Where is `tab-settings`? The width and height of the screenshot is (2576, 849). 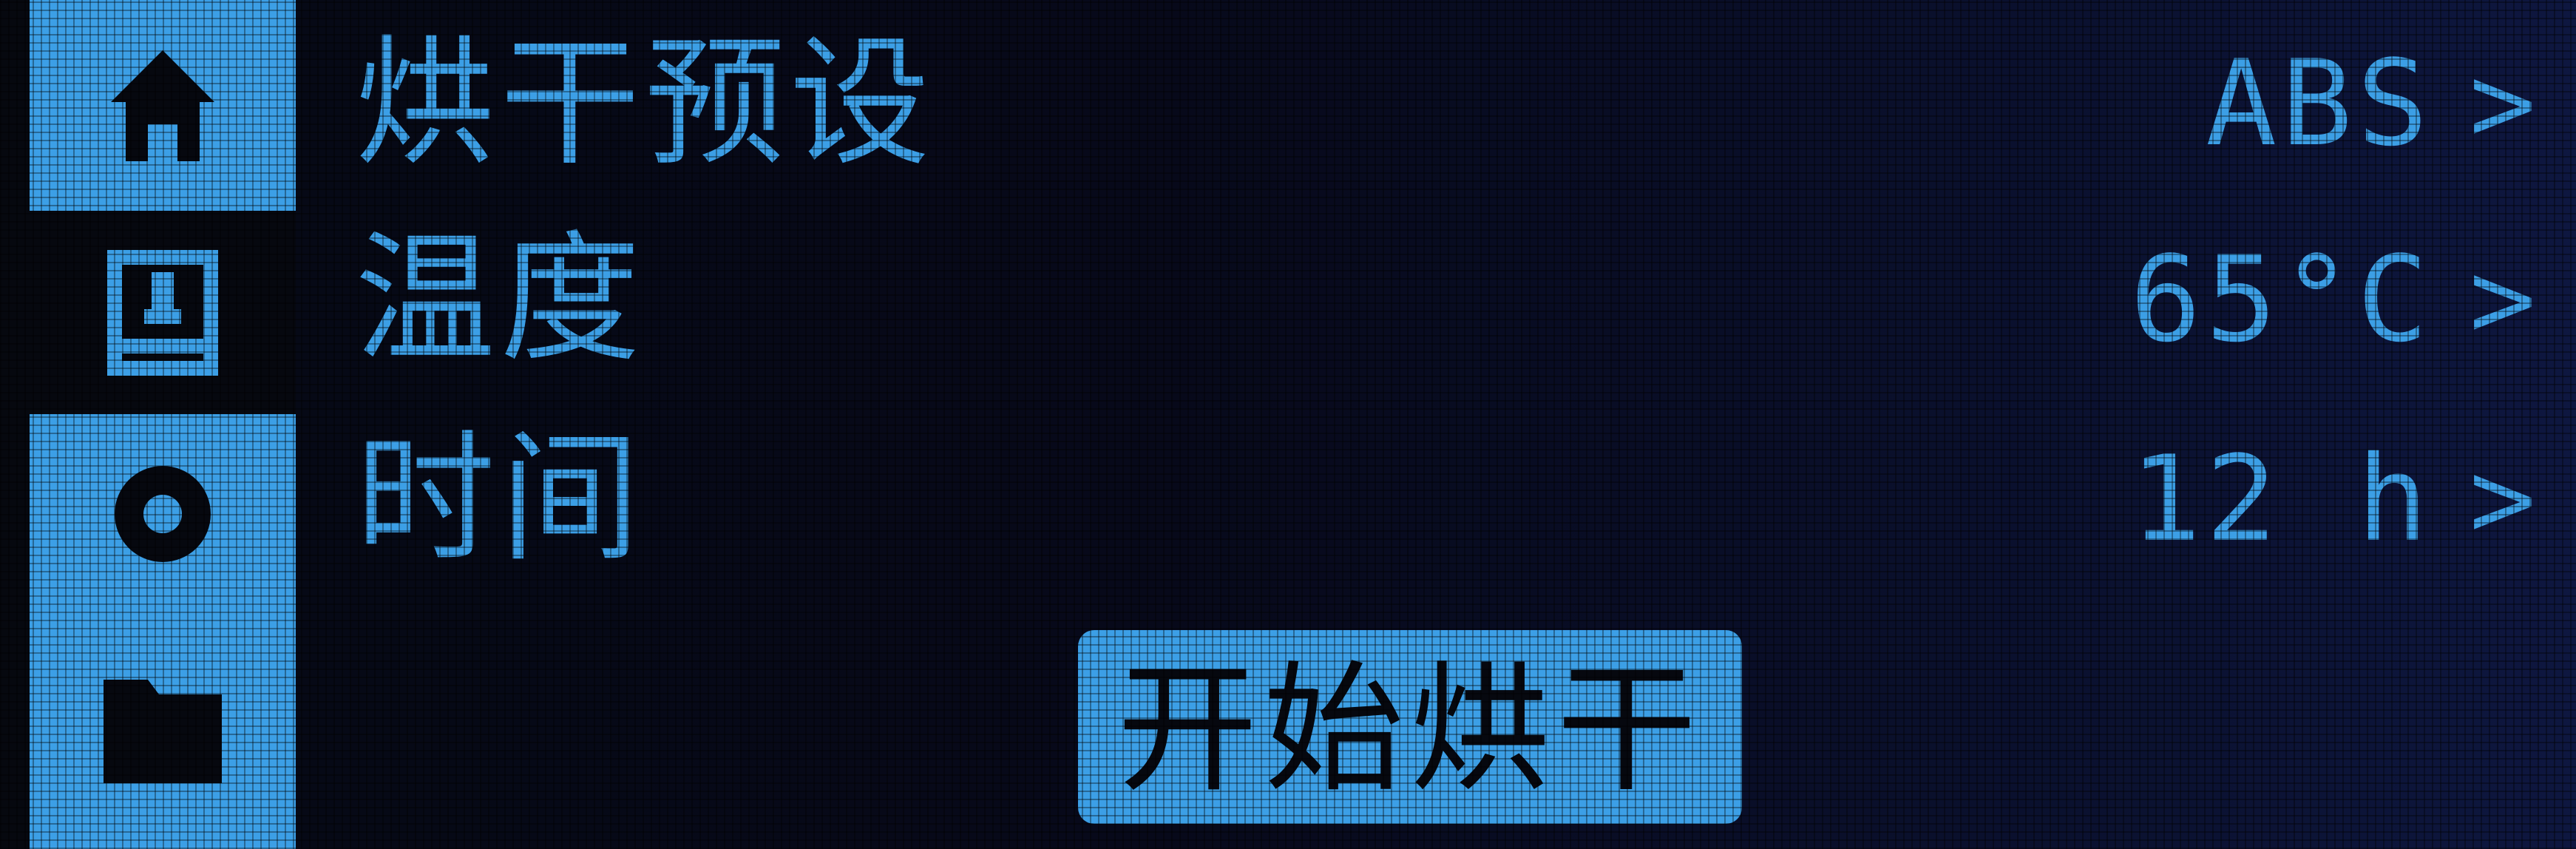 tab-settings is located at coordinates (163, 514).